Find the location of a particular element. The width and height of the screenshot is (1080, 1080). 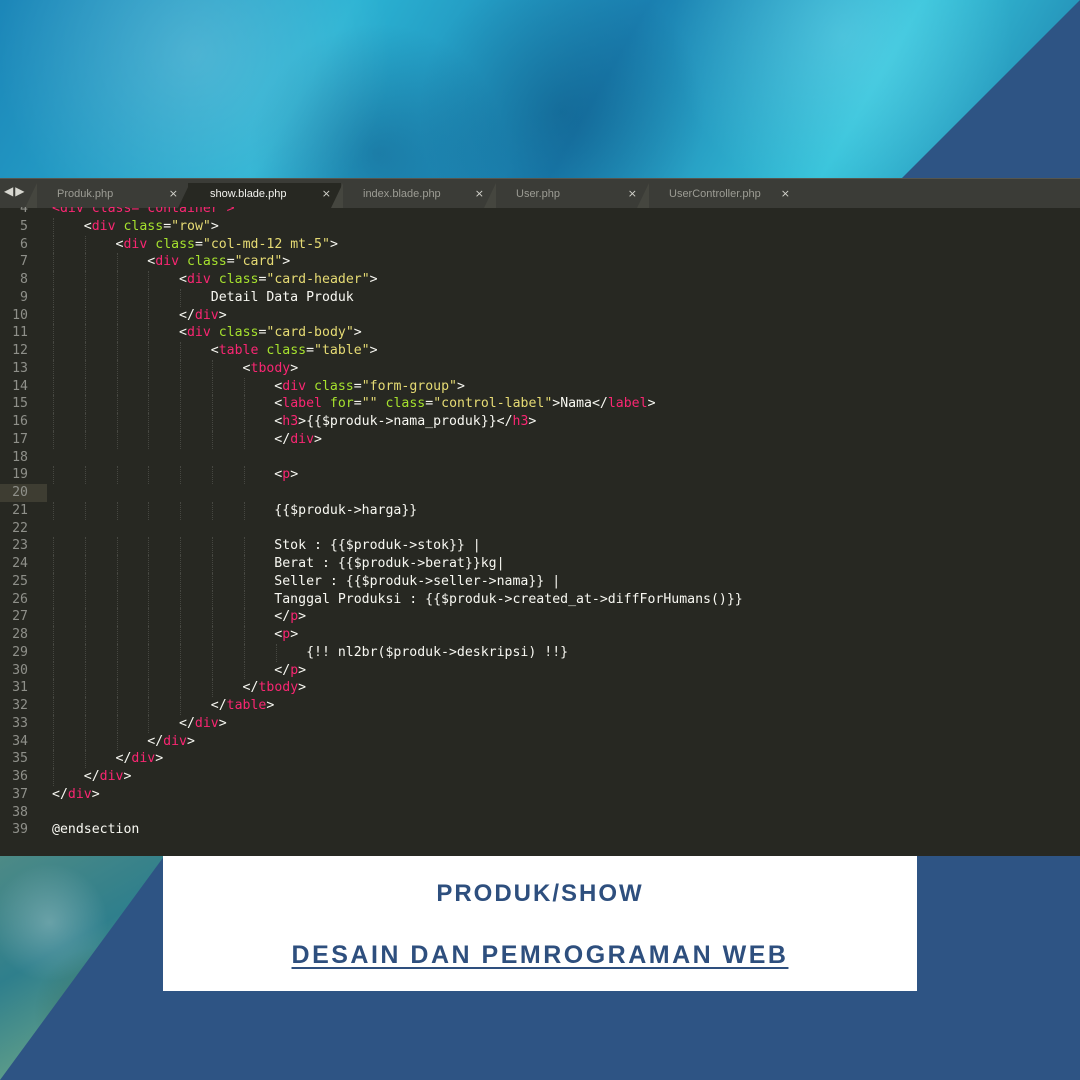

code-line: 33 </div> is located at coordinates (540, 723).